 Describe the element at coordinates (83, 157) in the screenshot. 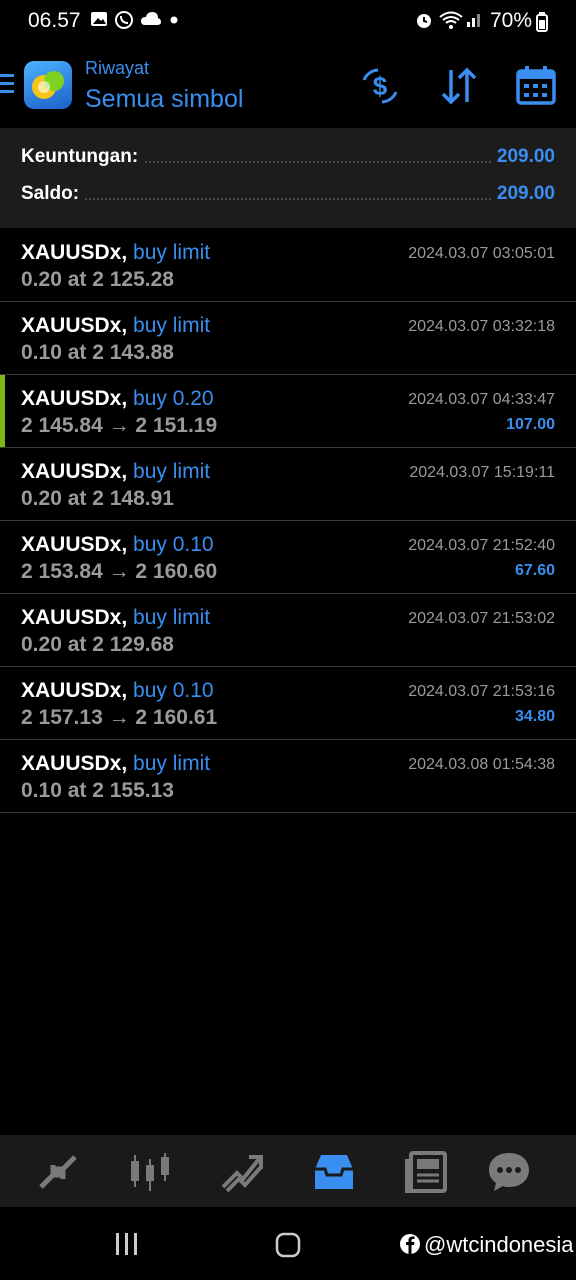

I see `profit-label: Keuntungan:` at that location.